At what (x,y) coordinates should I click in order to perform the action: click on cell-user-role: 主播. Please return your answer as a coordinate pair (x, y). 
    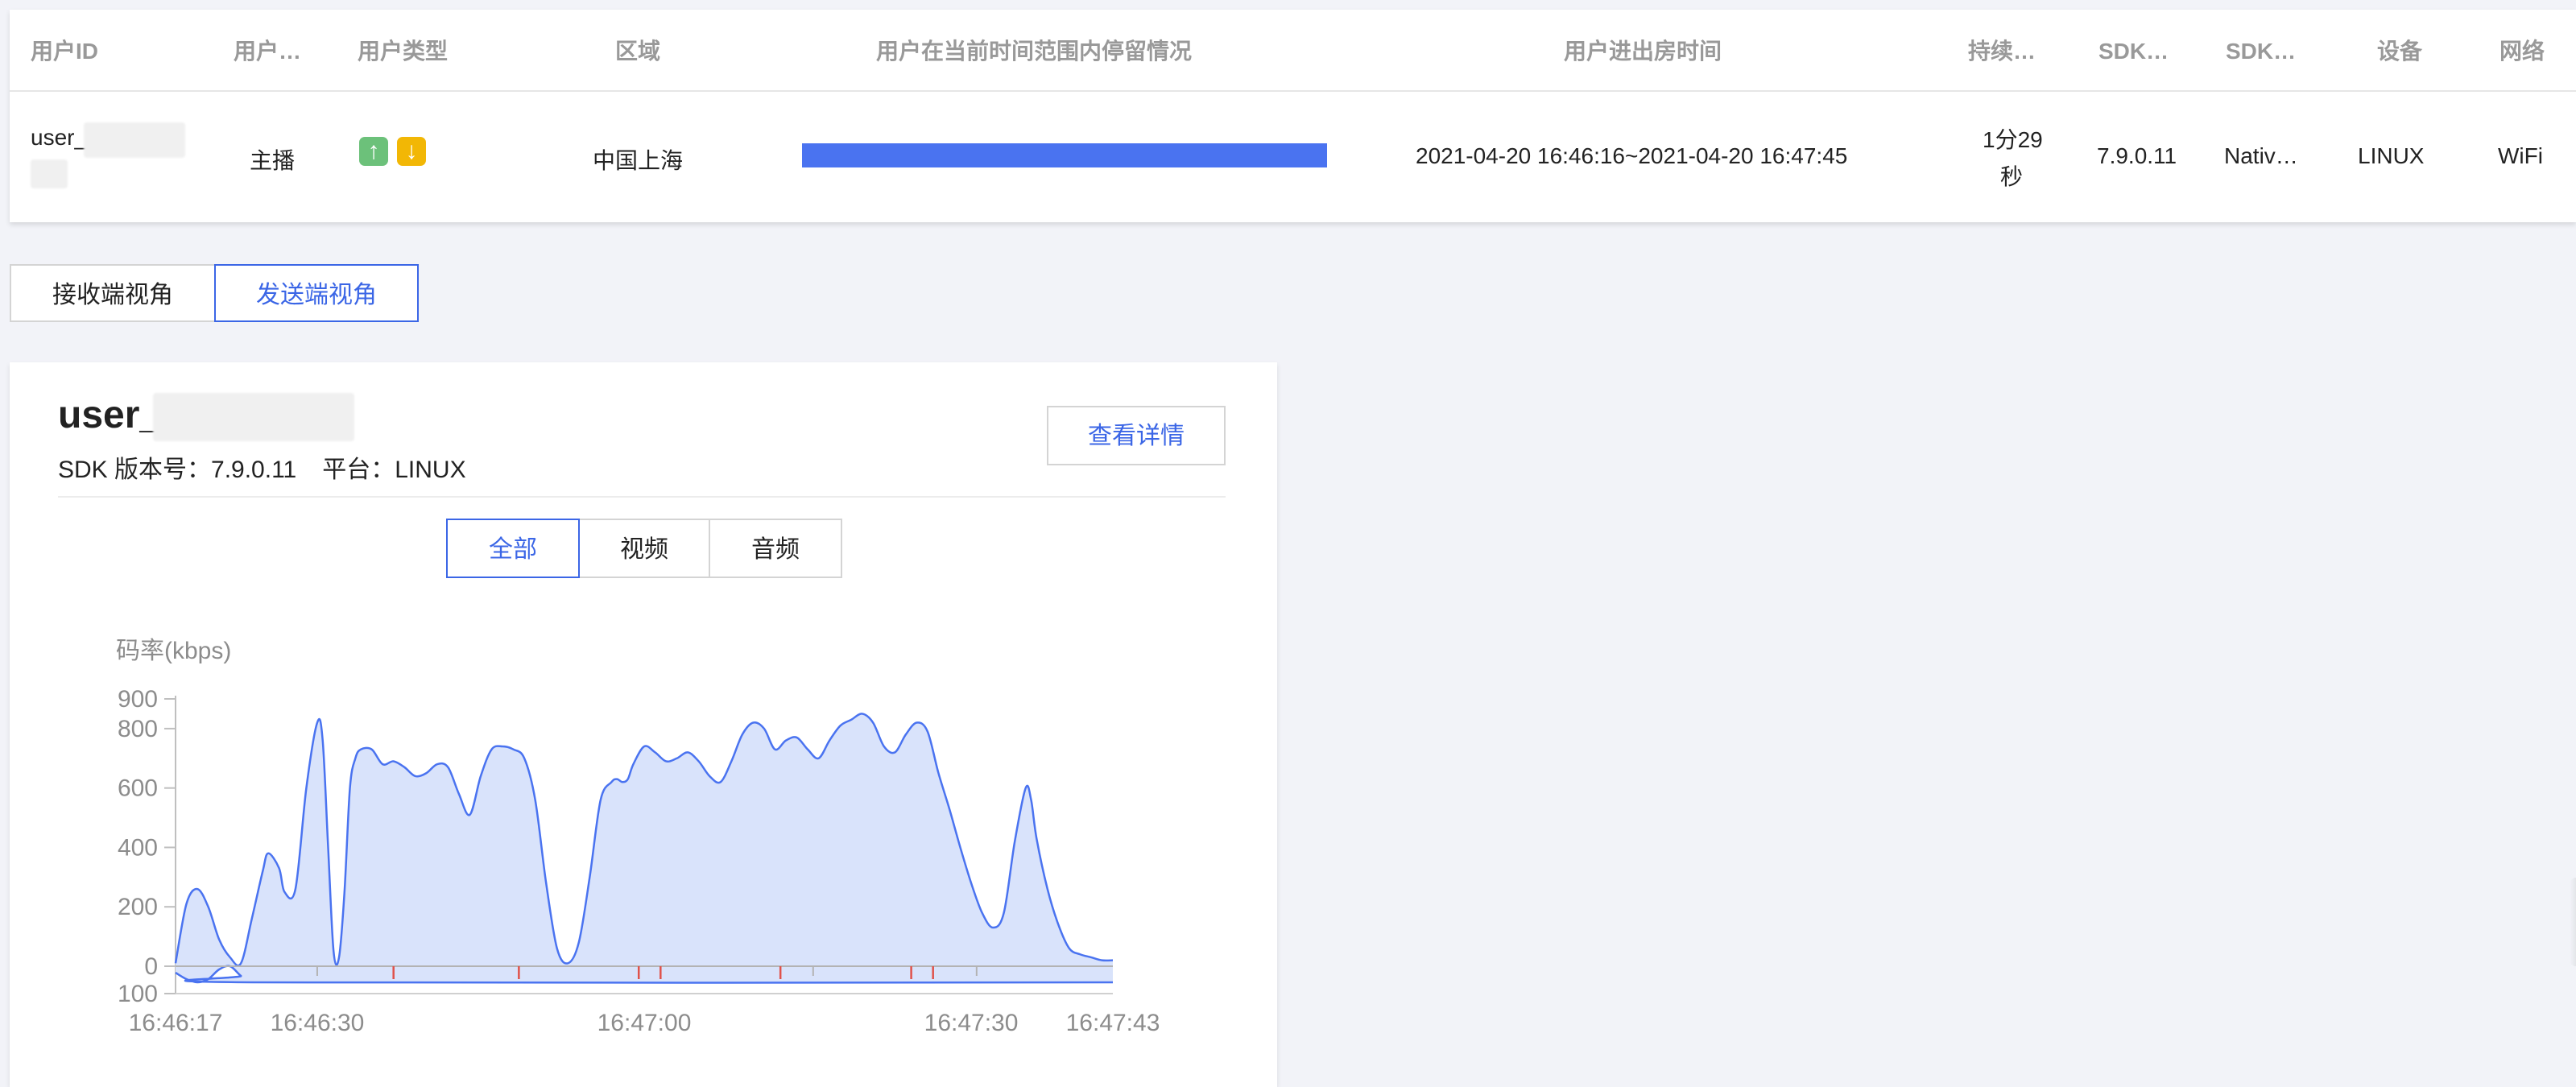
    Looking at the image, I should click on (273, 160).